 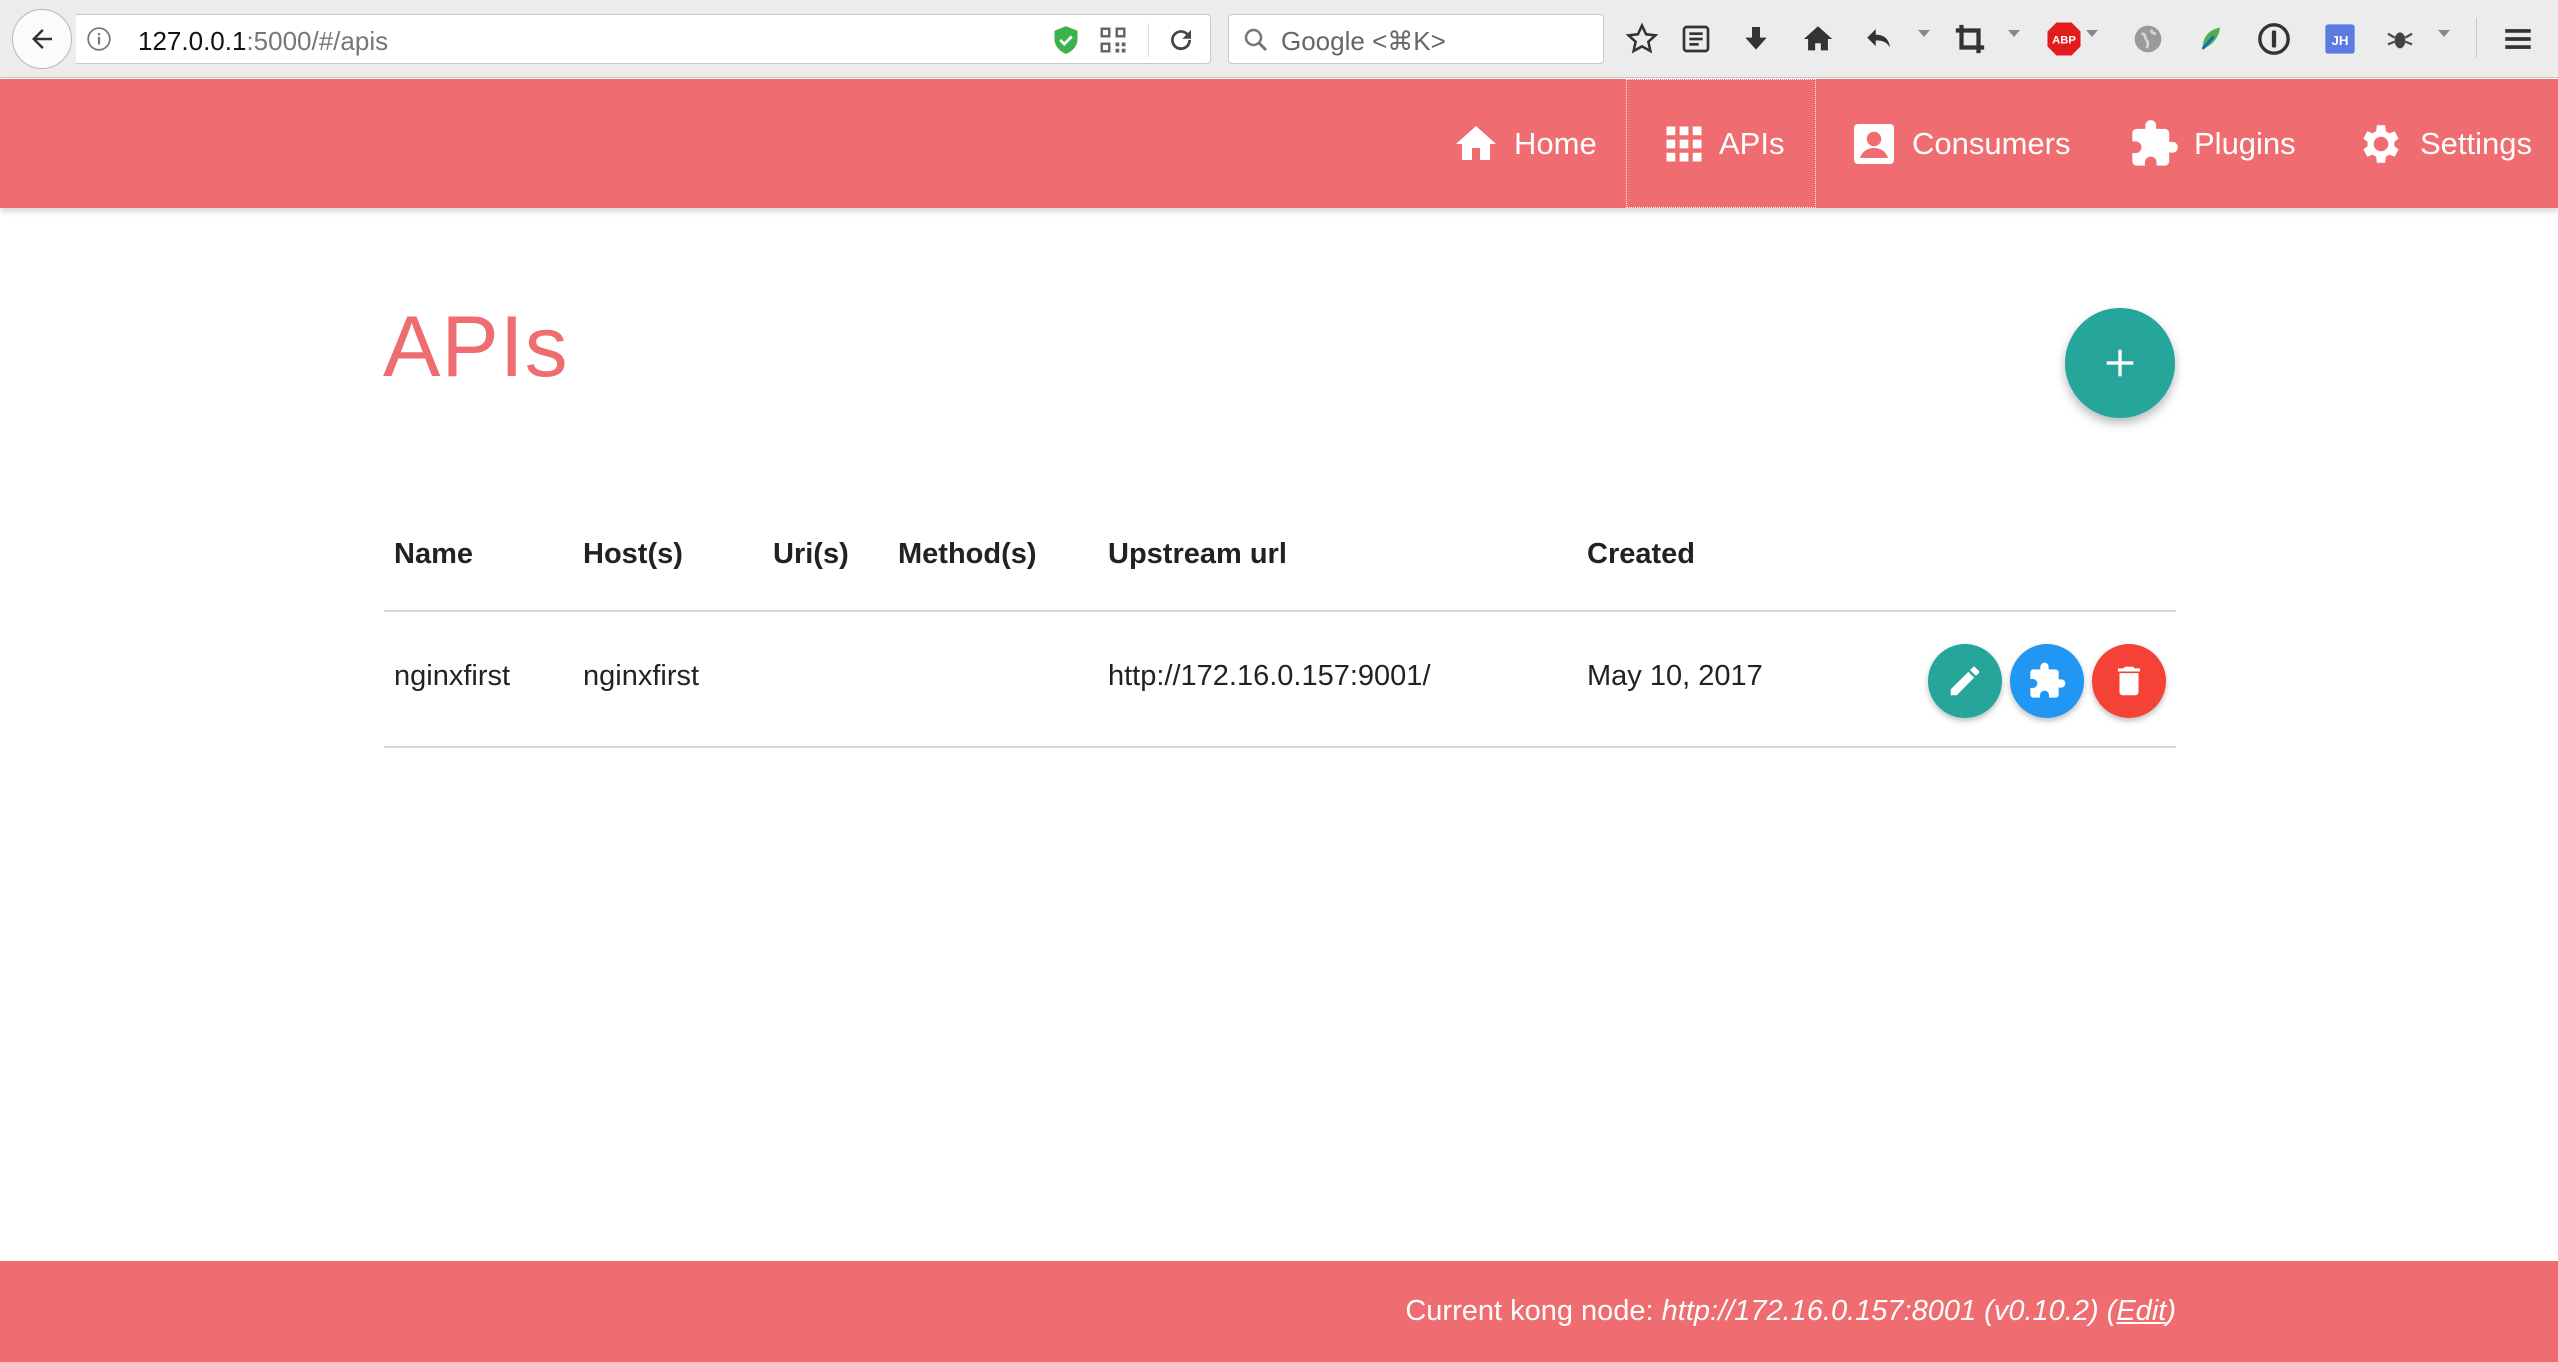 What do you see at coordinates (1641, 554) in the screenshot?
I see `column-header-created: Created` at bounding box center [1641, 554].